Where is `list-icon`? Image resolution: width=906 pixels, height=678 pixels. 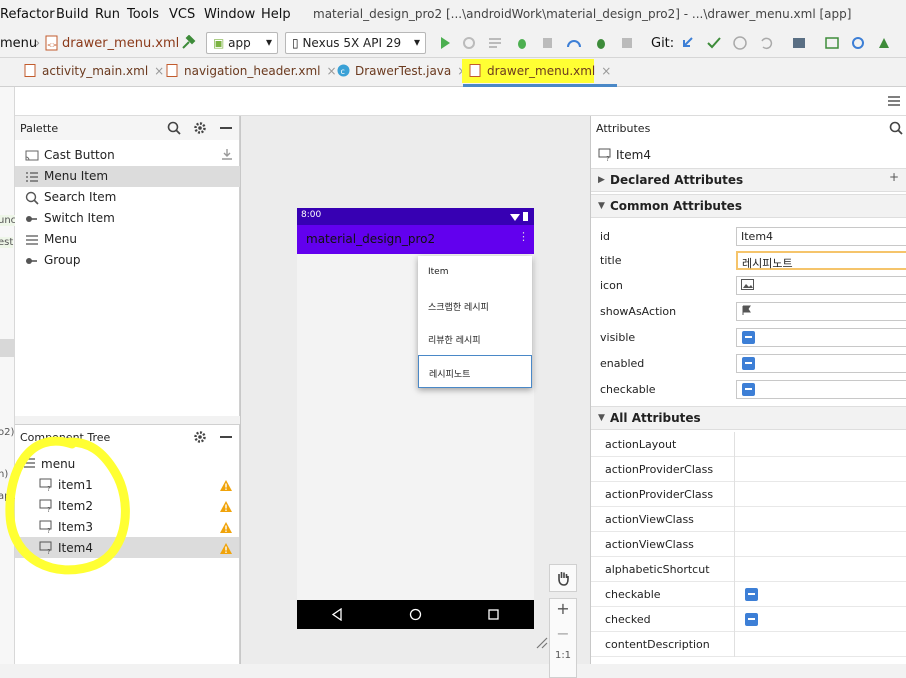 list-icon is located at coordinates (495, 43).